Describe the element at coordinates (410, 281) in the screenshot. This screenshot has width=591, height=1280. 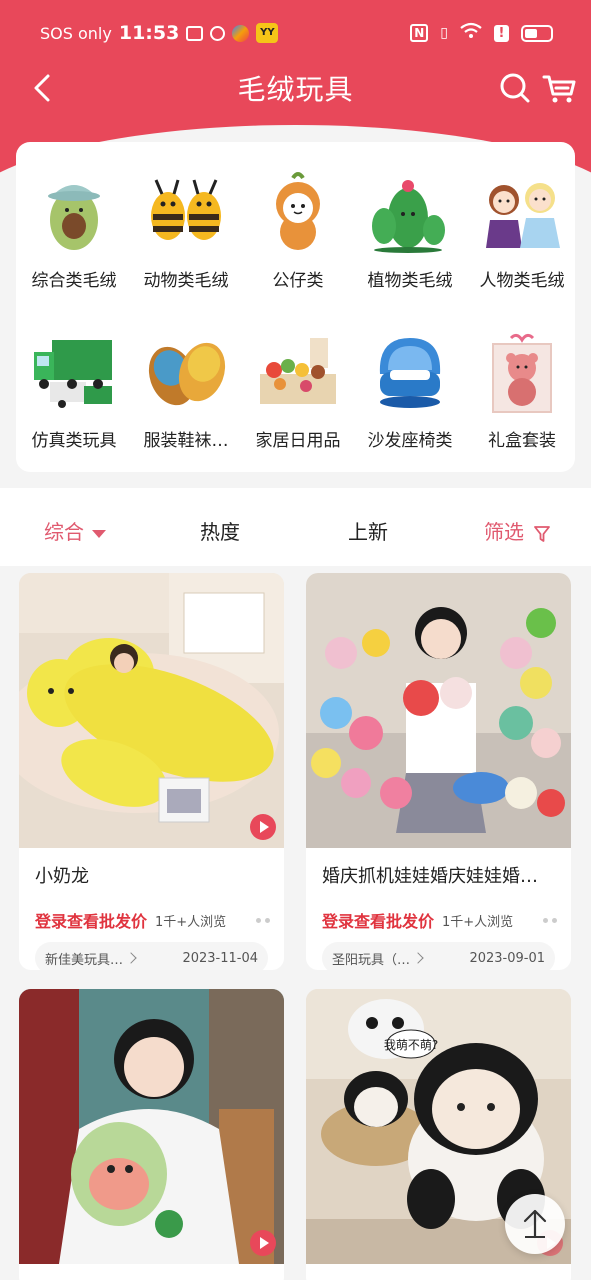
I see `category-label: 植物类毛绒` at that location.